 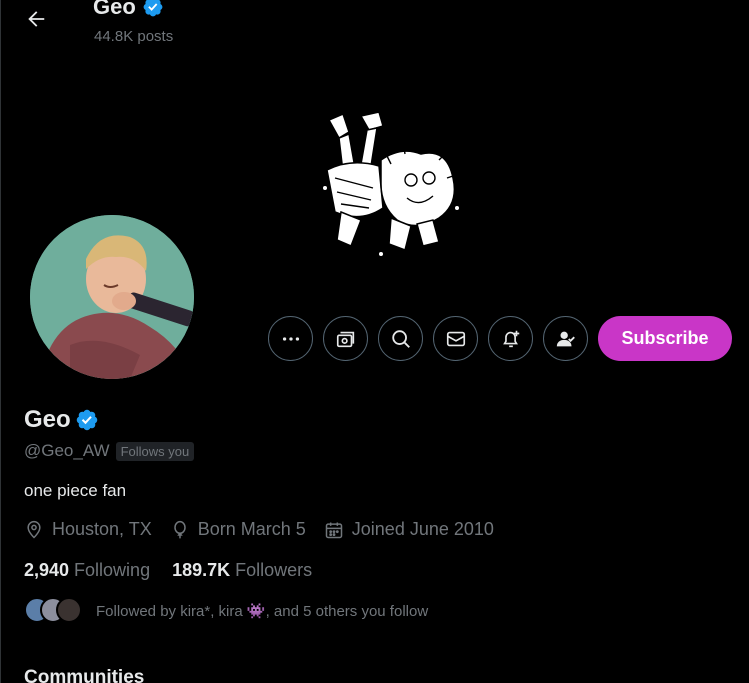 I want to click on following-icon, so click(x=565, y=338).